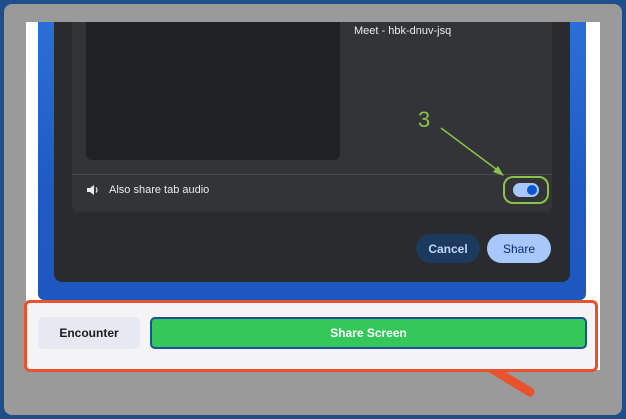 The width and height of the screenshot is (626, 419). Describe the element at coordinates (159, 190) in the screenshot. I see `audio-share-label: Also share tab audio` at that location.